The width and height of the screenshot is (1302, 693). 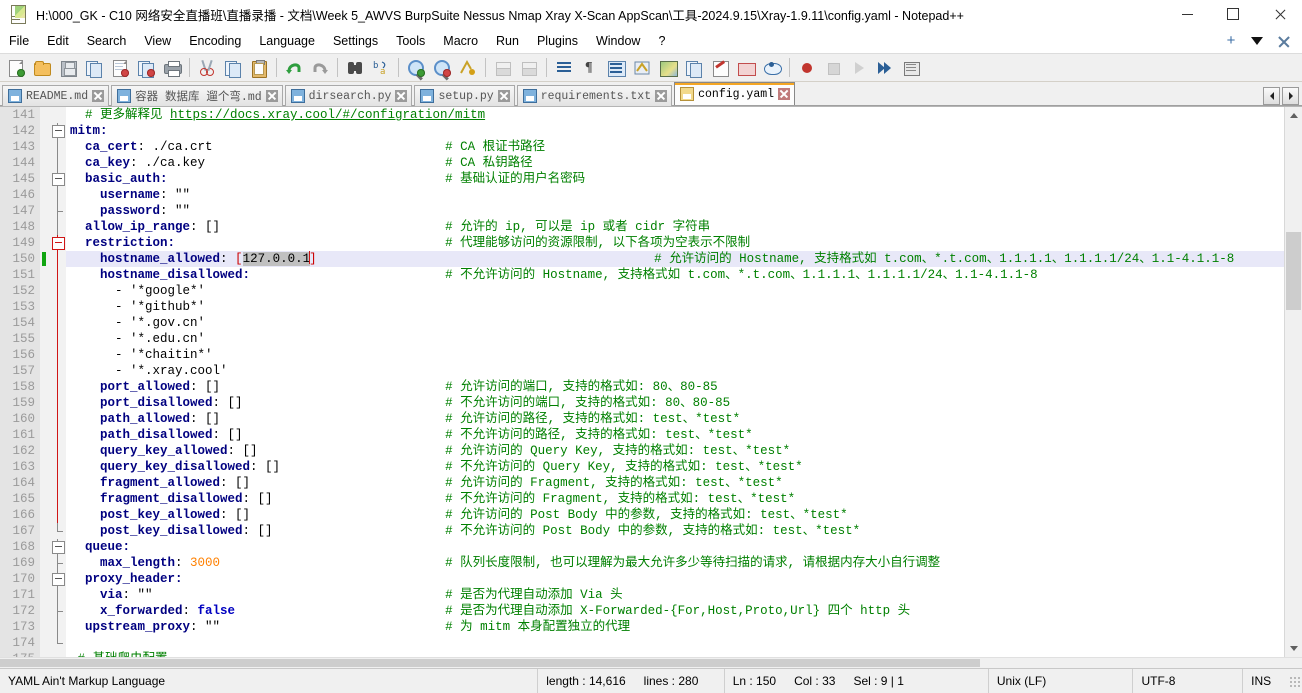 What do you see at coordinates (233, 67) in the screenshot?
I see `copy-button` at bounding box center [233, 67].